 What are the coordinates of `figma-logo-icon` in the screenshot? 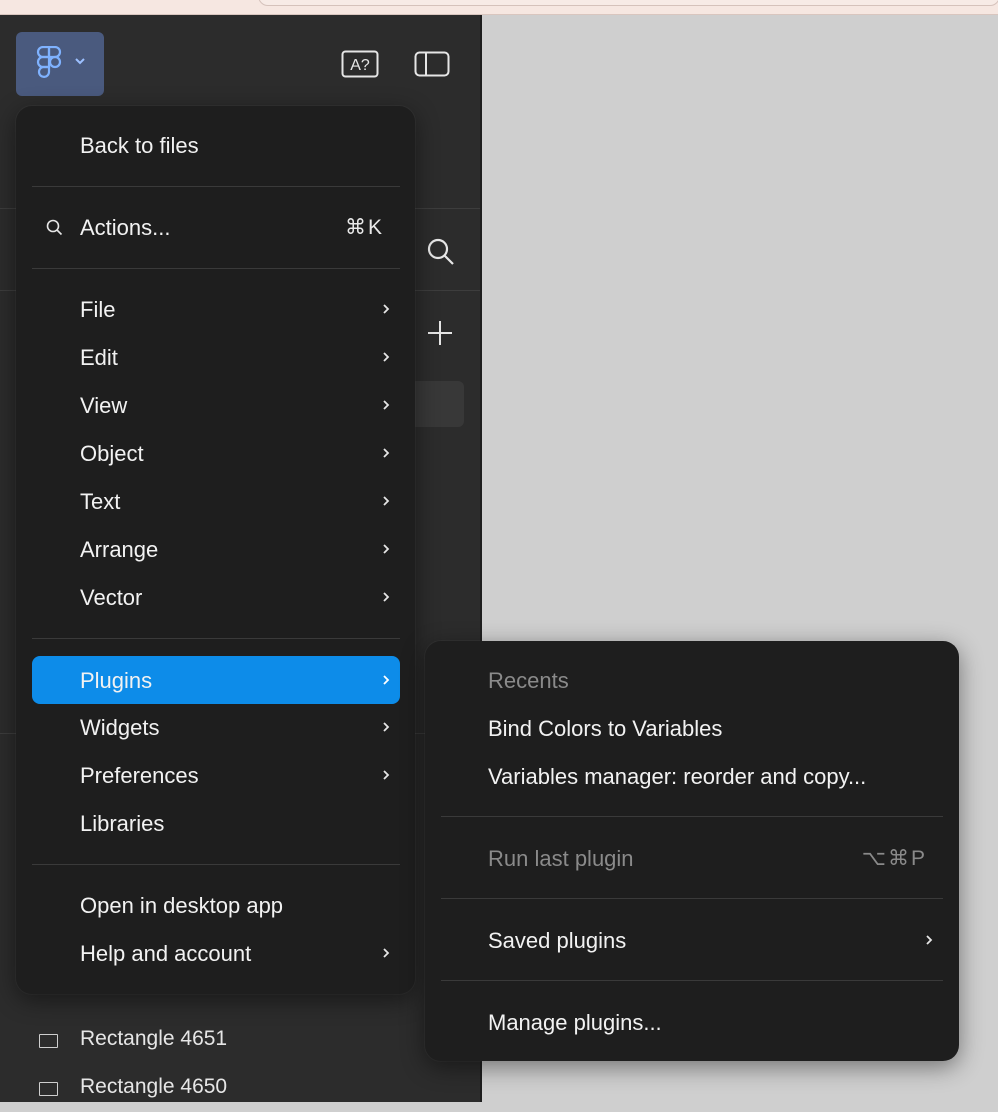 It's located at (49, 62).